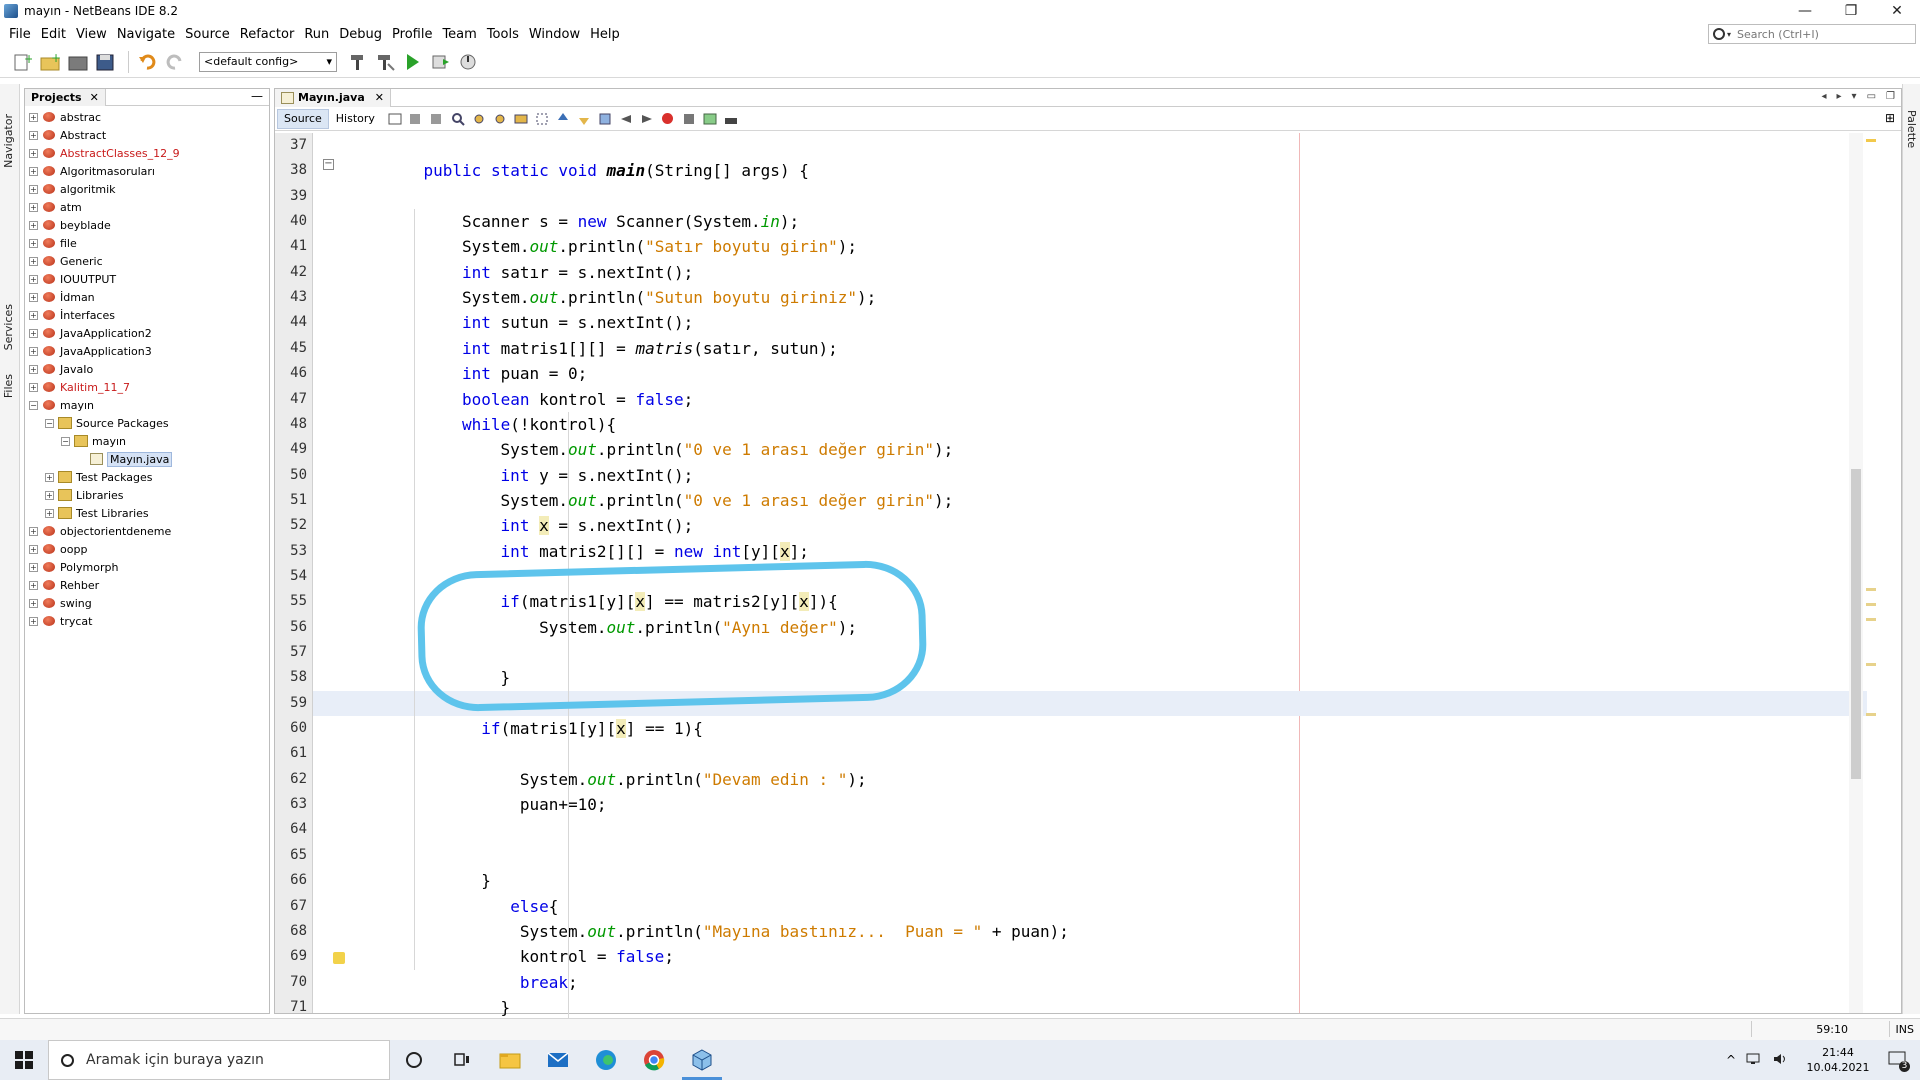  What do you see at coordinates (416, 119) in the screenshot?
I see `back-icon` at bounding box center [416, 119].